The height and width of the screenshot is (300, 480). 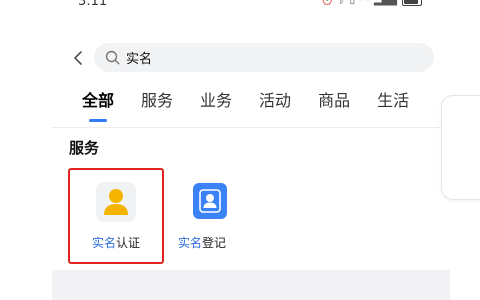 I want to click on chevron-left-icon, so click(x=78, y=58).